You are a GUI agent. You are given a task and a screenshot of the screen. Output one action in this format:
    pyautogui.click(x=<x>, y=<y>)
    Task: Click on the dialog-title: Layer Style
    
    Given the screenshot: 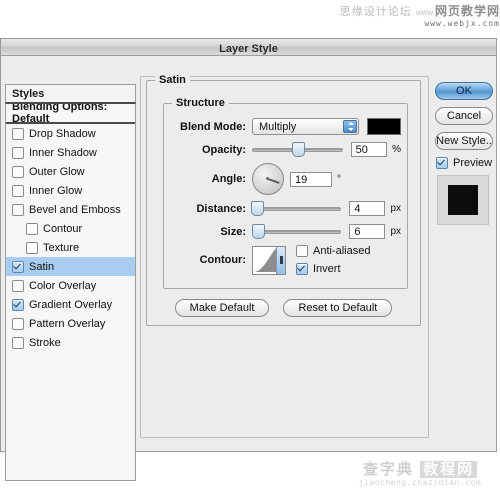 What is the action you would take?
    pyautogui.click(x=248, y=49)
    